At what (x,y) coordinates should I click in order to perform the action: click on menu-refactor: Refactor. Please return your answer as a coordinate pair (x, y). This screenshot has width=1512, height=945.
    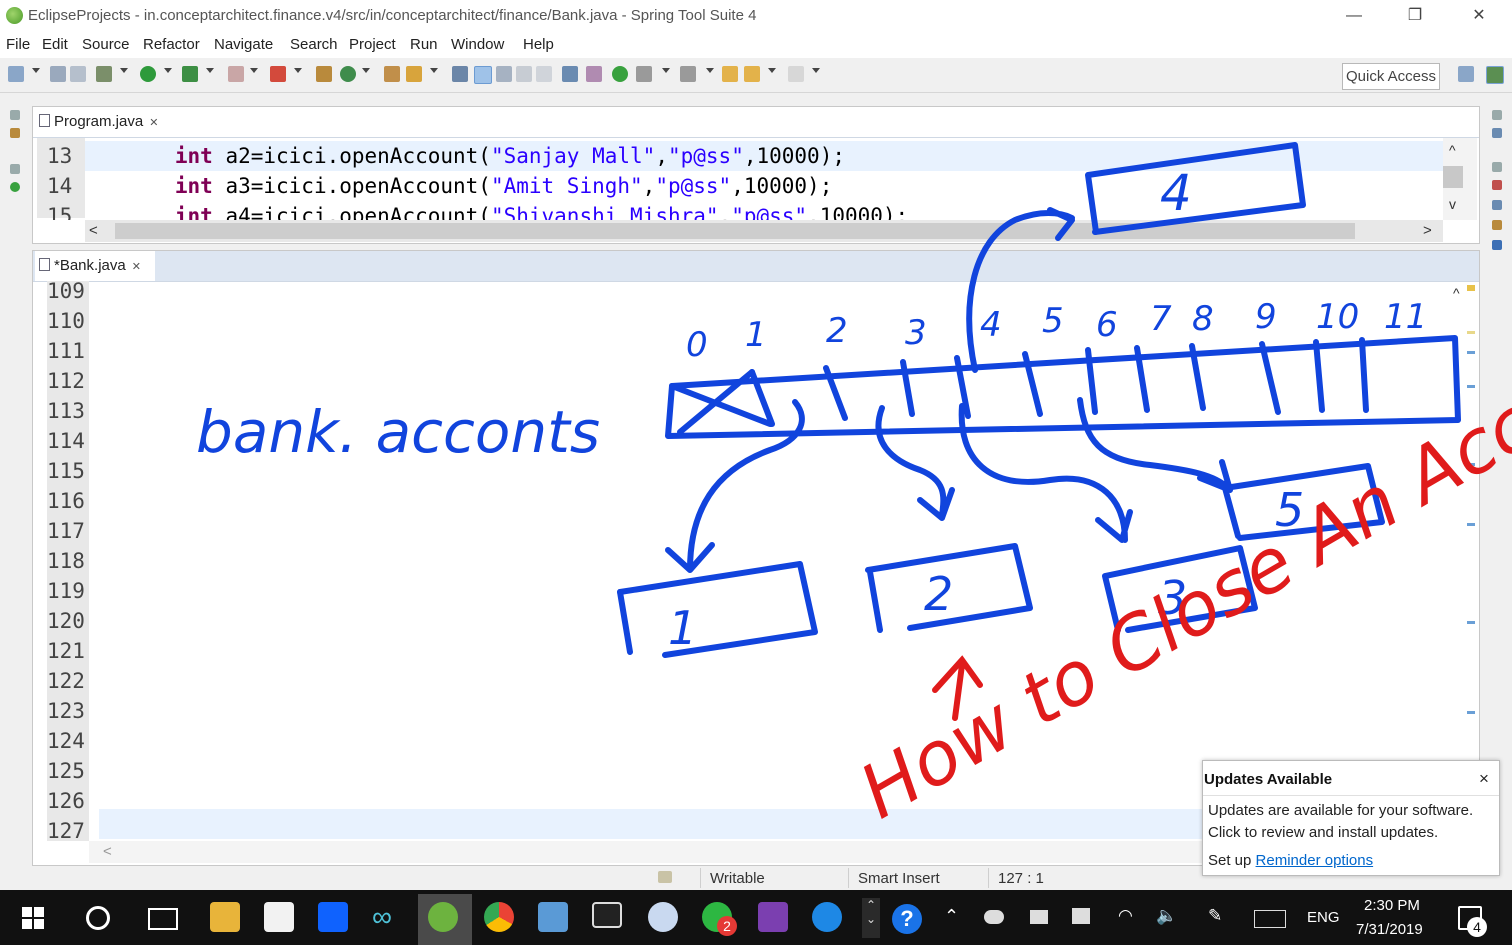
    Looking at the image, I should click on (171, 44).